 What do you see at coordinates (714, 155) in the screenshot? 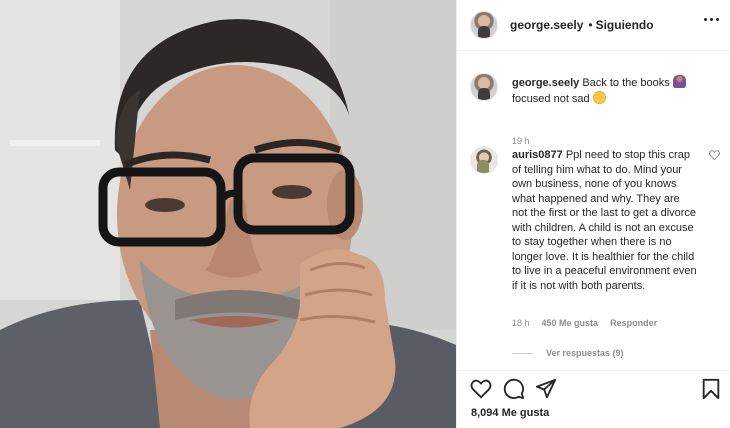
I see `small-heart-icon` at bounding box center [714, 155].